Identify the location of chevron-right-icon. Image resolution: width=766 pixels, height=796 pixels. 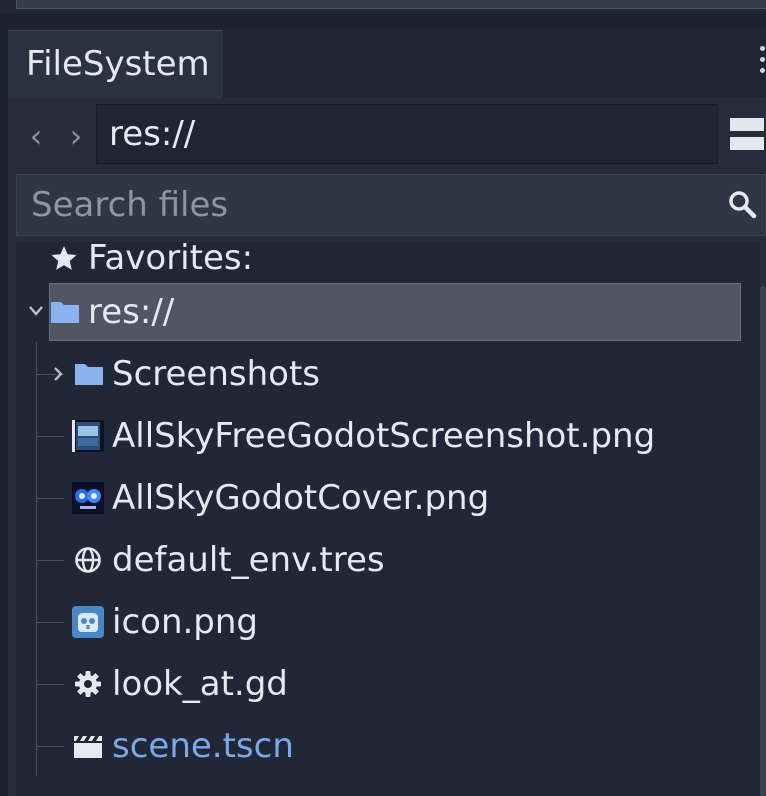
(58, 374).